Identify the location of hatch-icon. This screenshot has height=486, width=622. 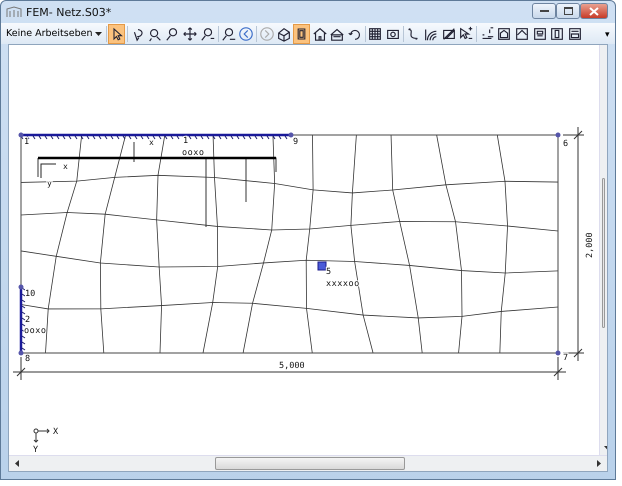
(448, 34).